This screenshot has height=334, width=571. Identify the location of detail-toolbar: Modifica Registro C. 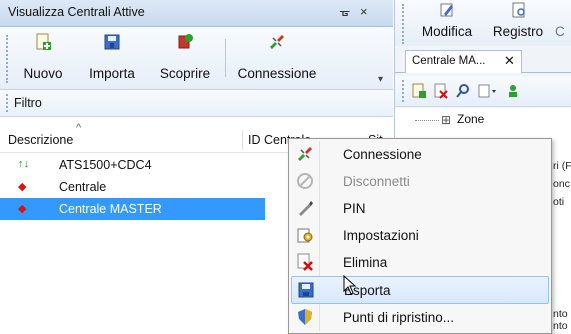
(483, 23).